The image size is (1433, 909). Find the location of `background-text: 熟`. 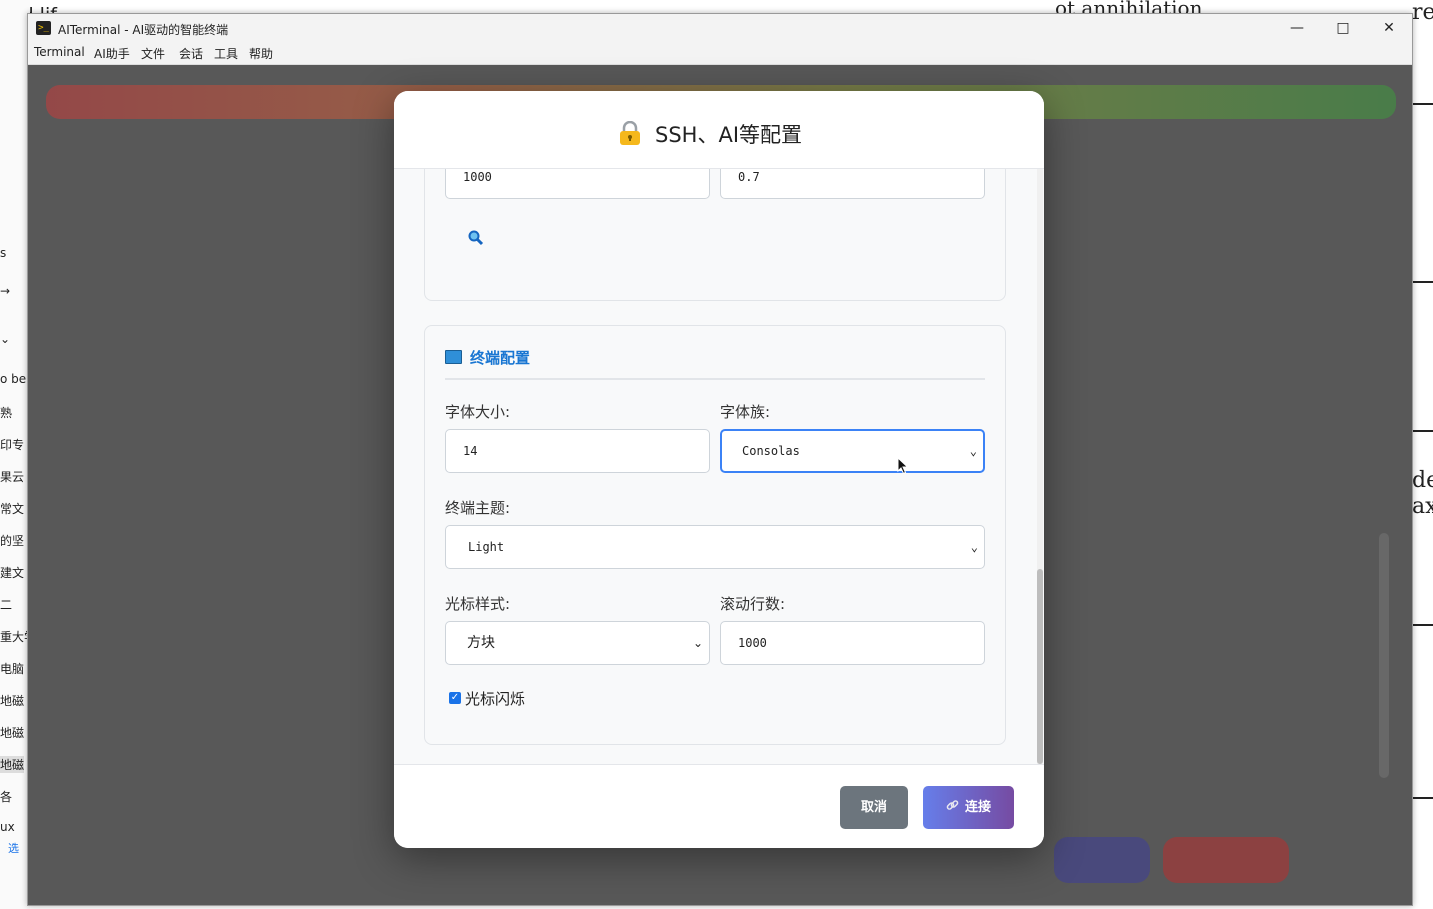

background-text: 熟 is located at coordinates (6, 413).